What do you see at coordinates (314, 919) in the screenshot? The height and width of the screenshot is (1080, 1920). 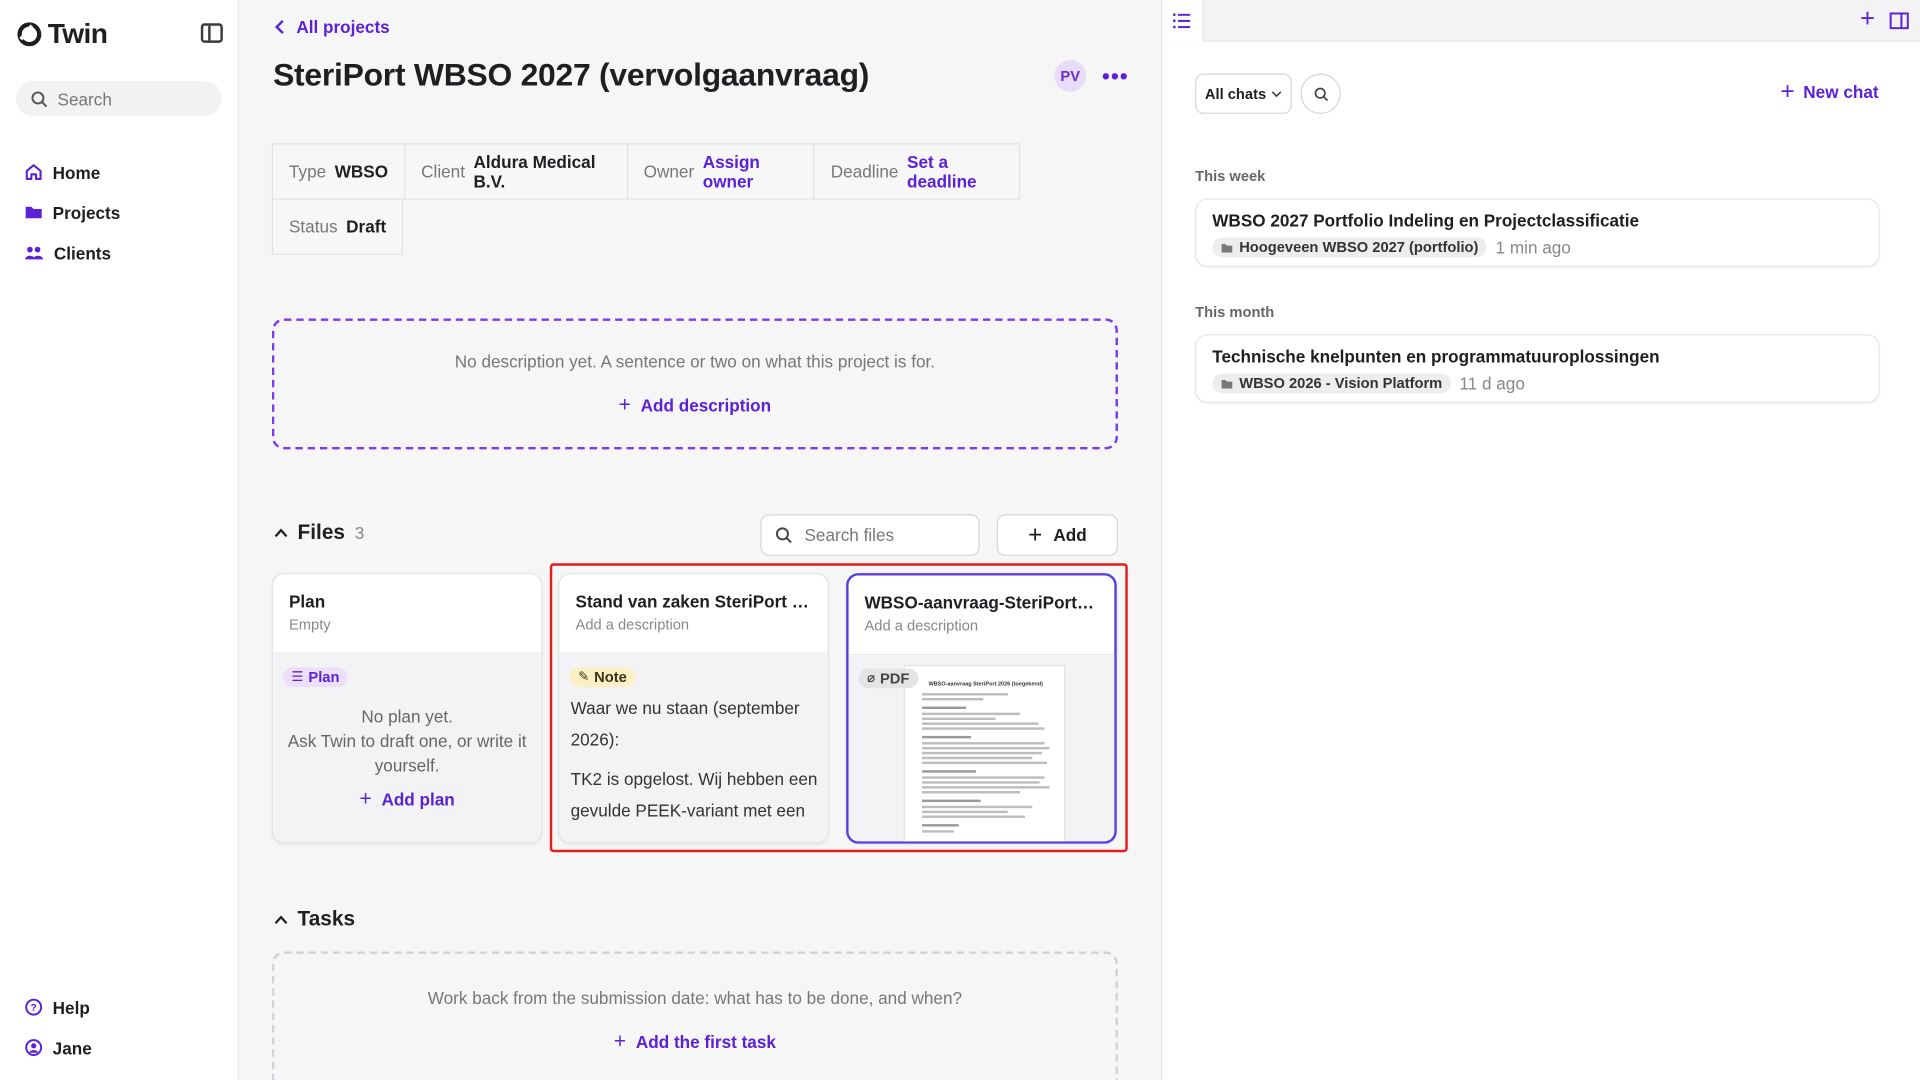 I see `tasks-section-header: Tasks` at bounding box center [314, 919].